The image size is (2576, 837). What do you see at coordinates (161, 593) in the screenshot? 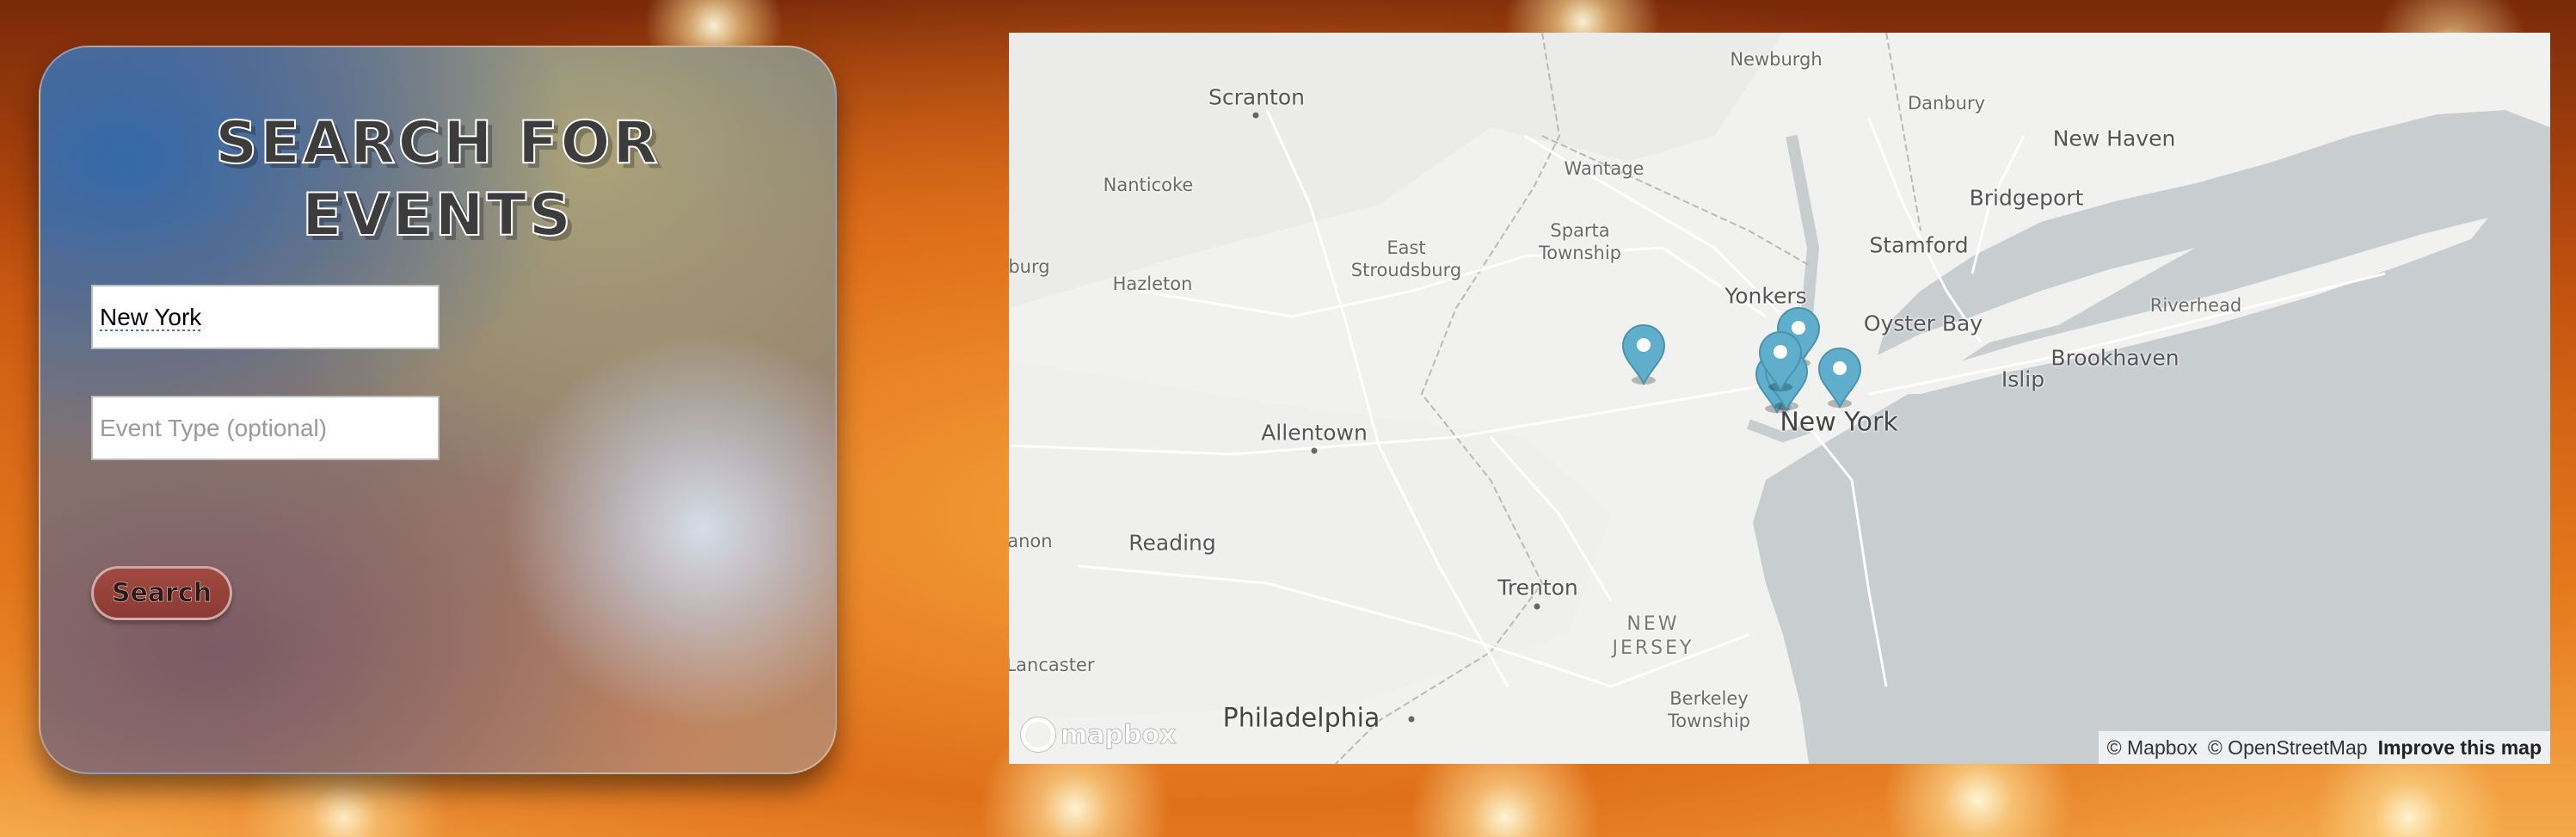
I see `search-button: Search` at bounding box center [161, 593].